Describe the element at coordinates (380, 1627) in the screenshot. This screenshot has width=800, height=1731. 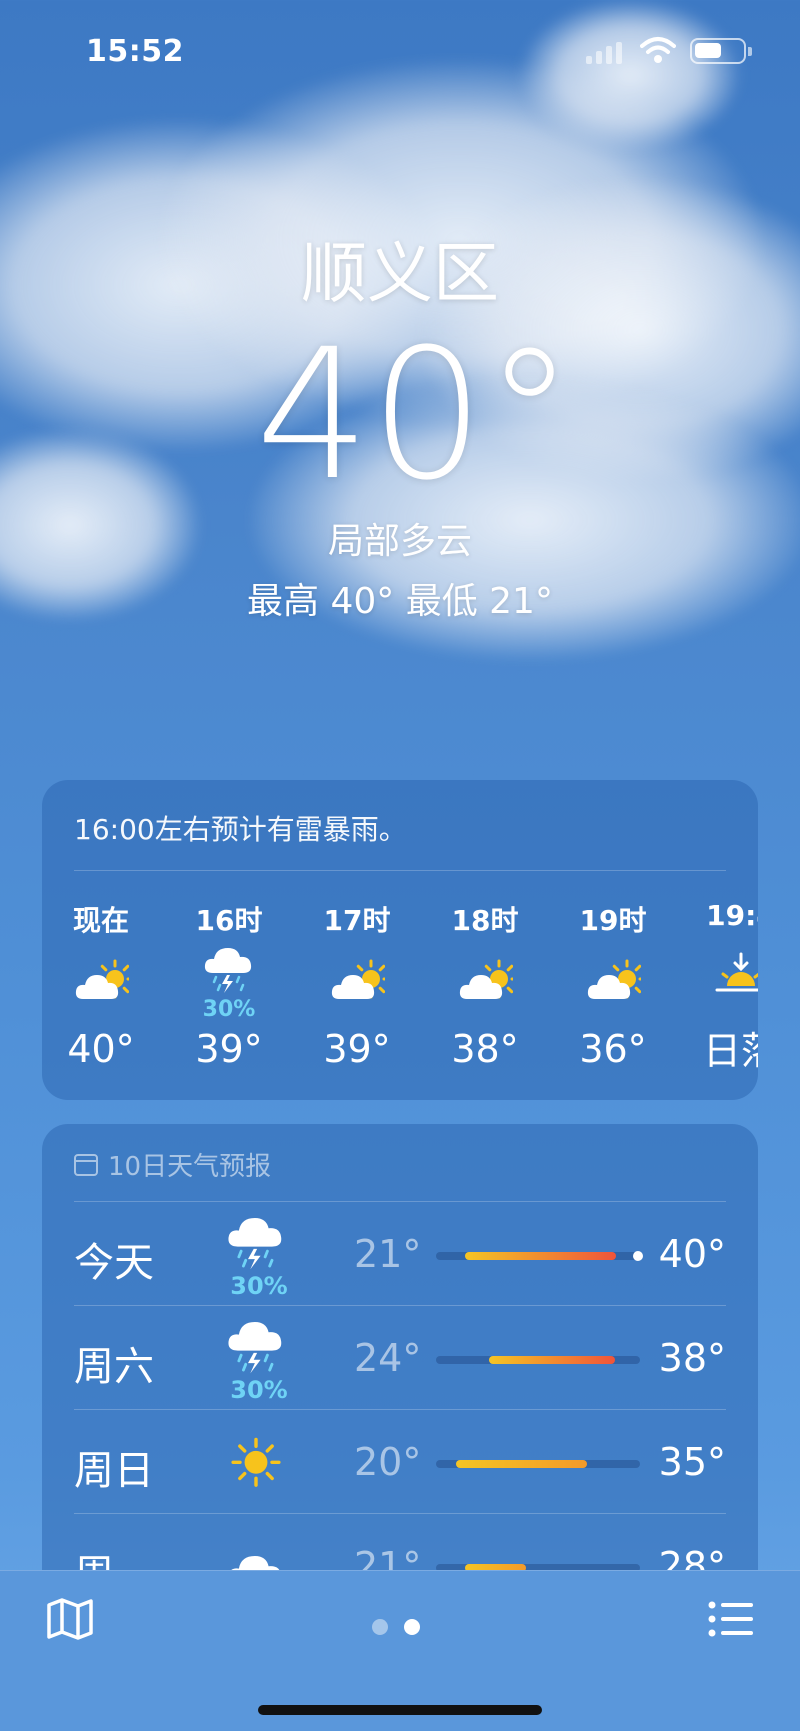
I see `page-dot-location` at that location.